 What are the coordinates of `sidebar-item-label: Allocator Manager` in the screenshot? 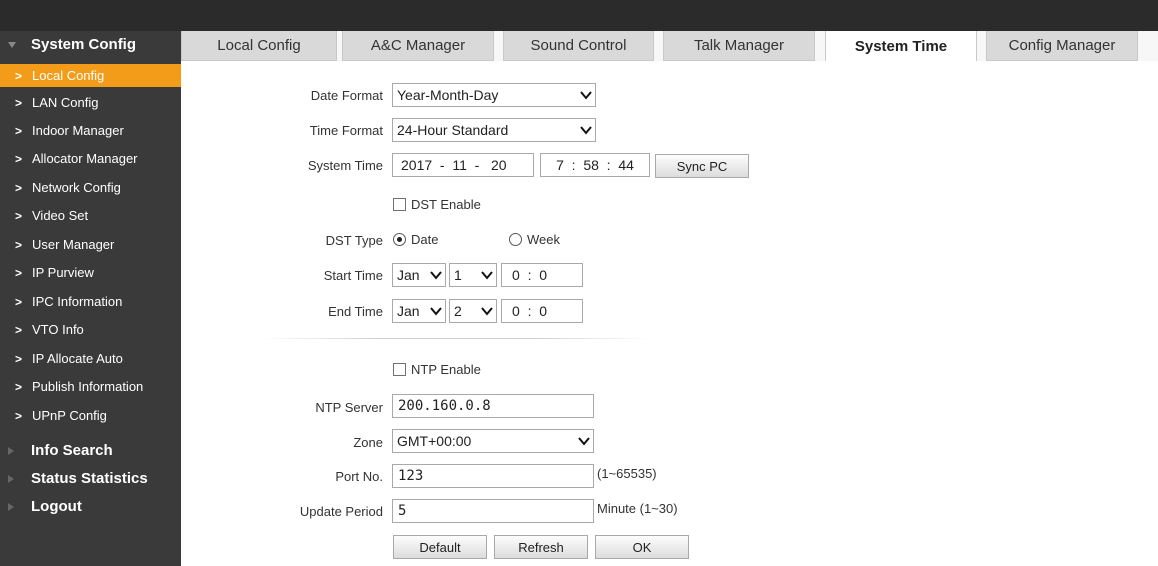 It's located at (85, 158).